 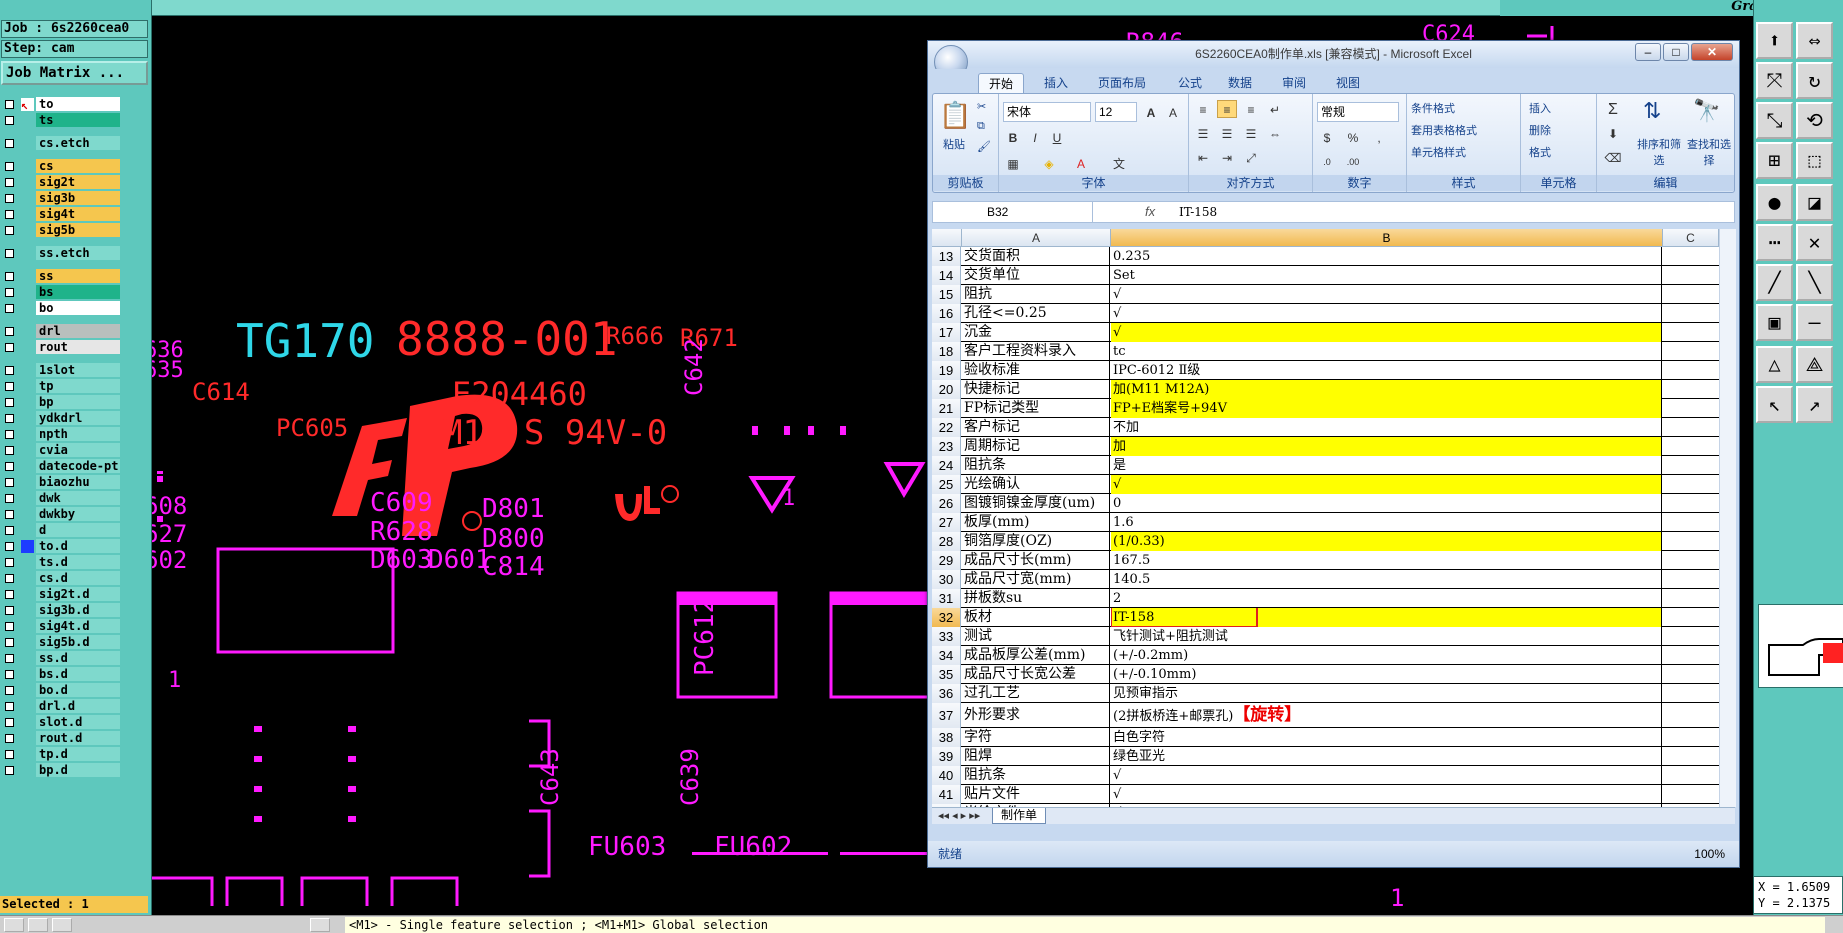 What do you see at coordinates (946, 522) in the screenshot?
I see `row-number: 27` at bounding box center [946, 522].